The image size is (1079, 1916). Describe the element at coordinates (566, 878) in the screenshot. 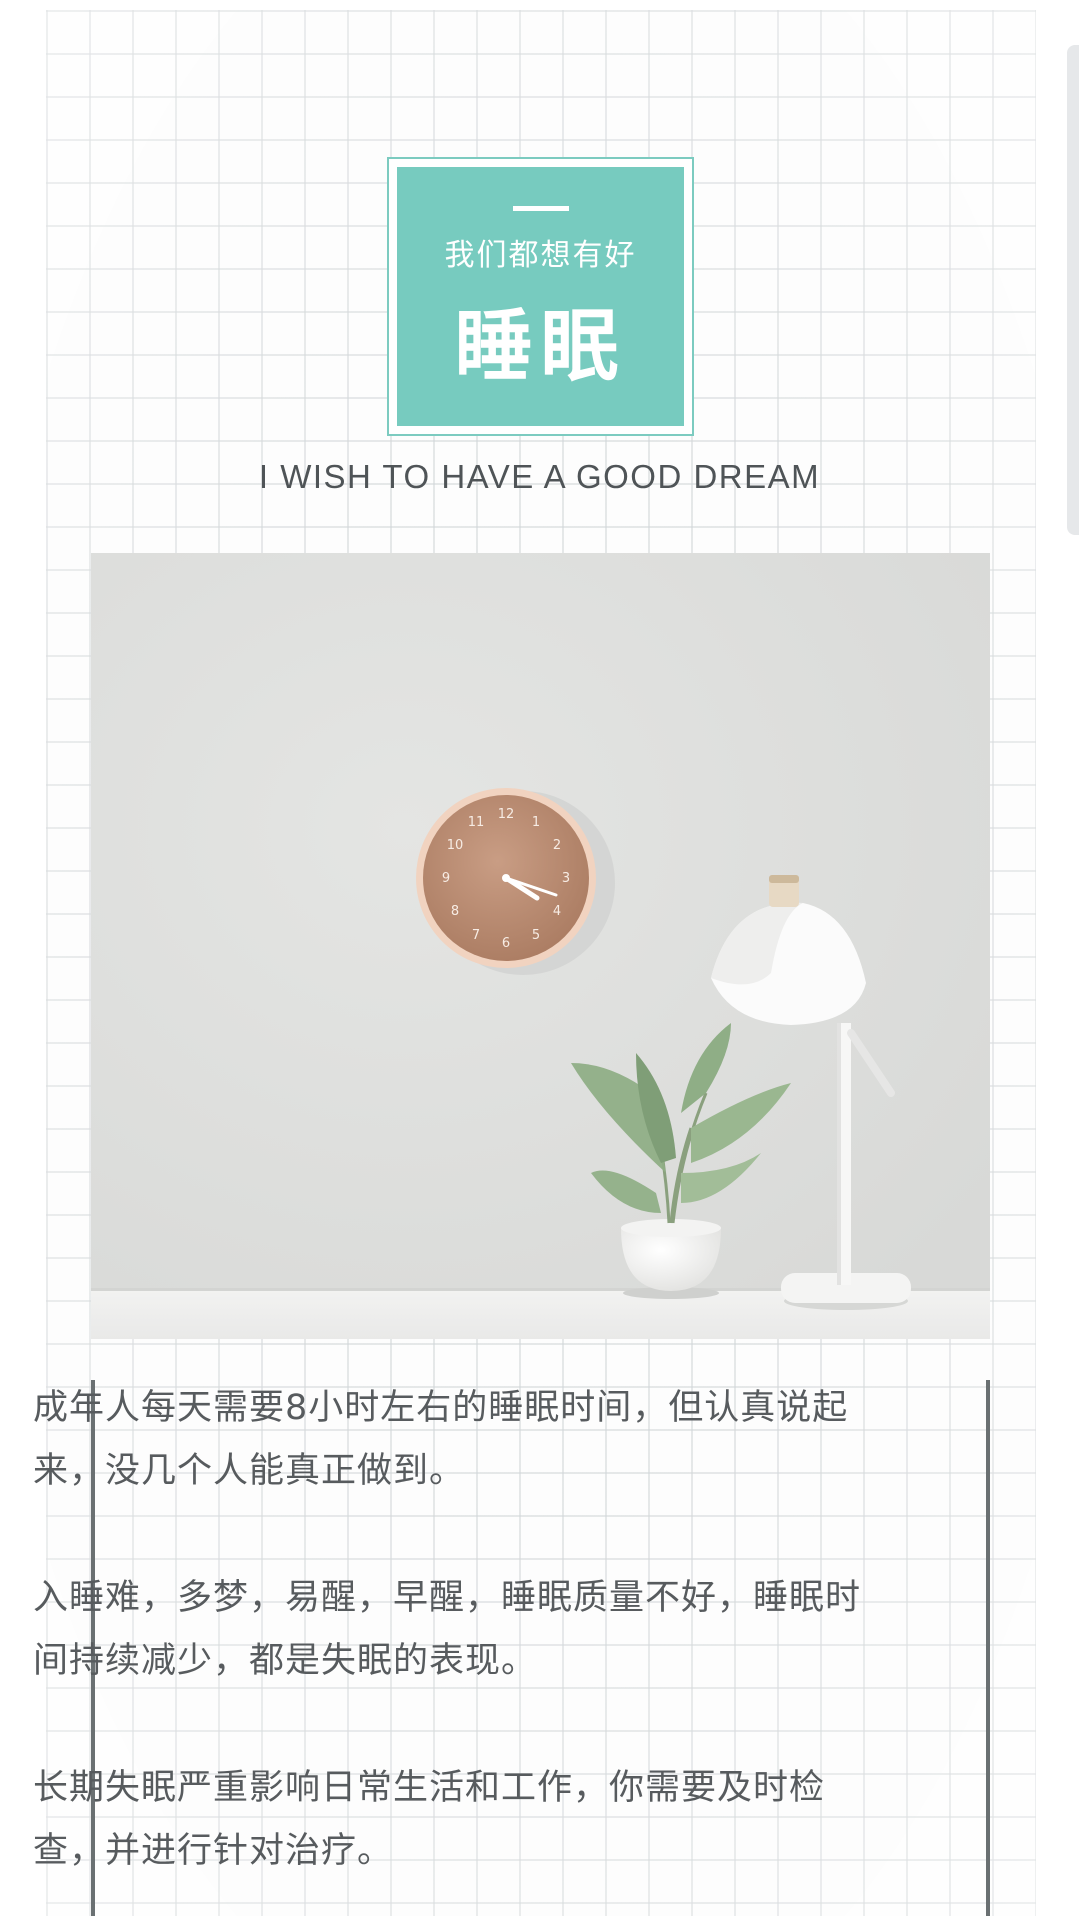

I see `svg-text: 3` at that location.